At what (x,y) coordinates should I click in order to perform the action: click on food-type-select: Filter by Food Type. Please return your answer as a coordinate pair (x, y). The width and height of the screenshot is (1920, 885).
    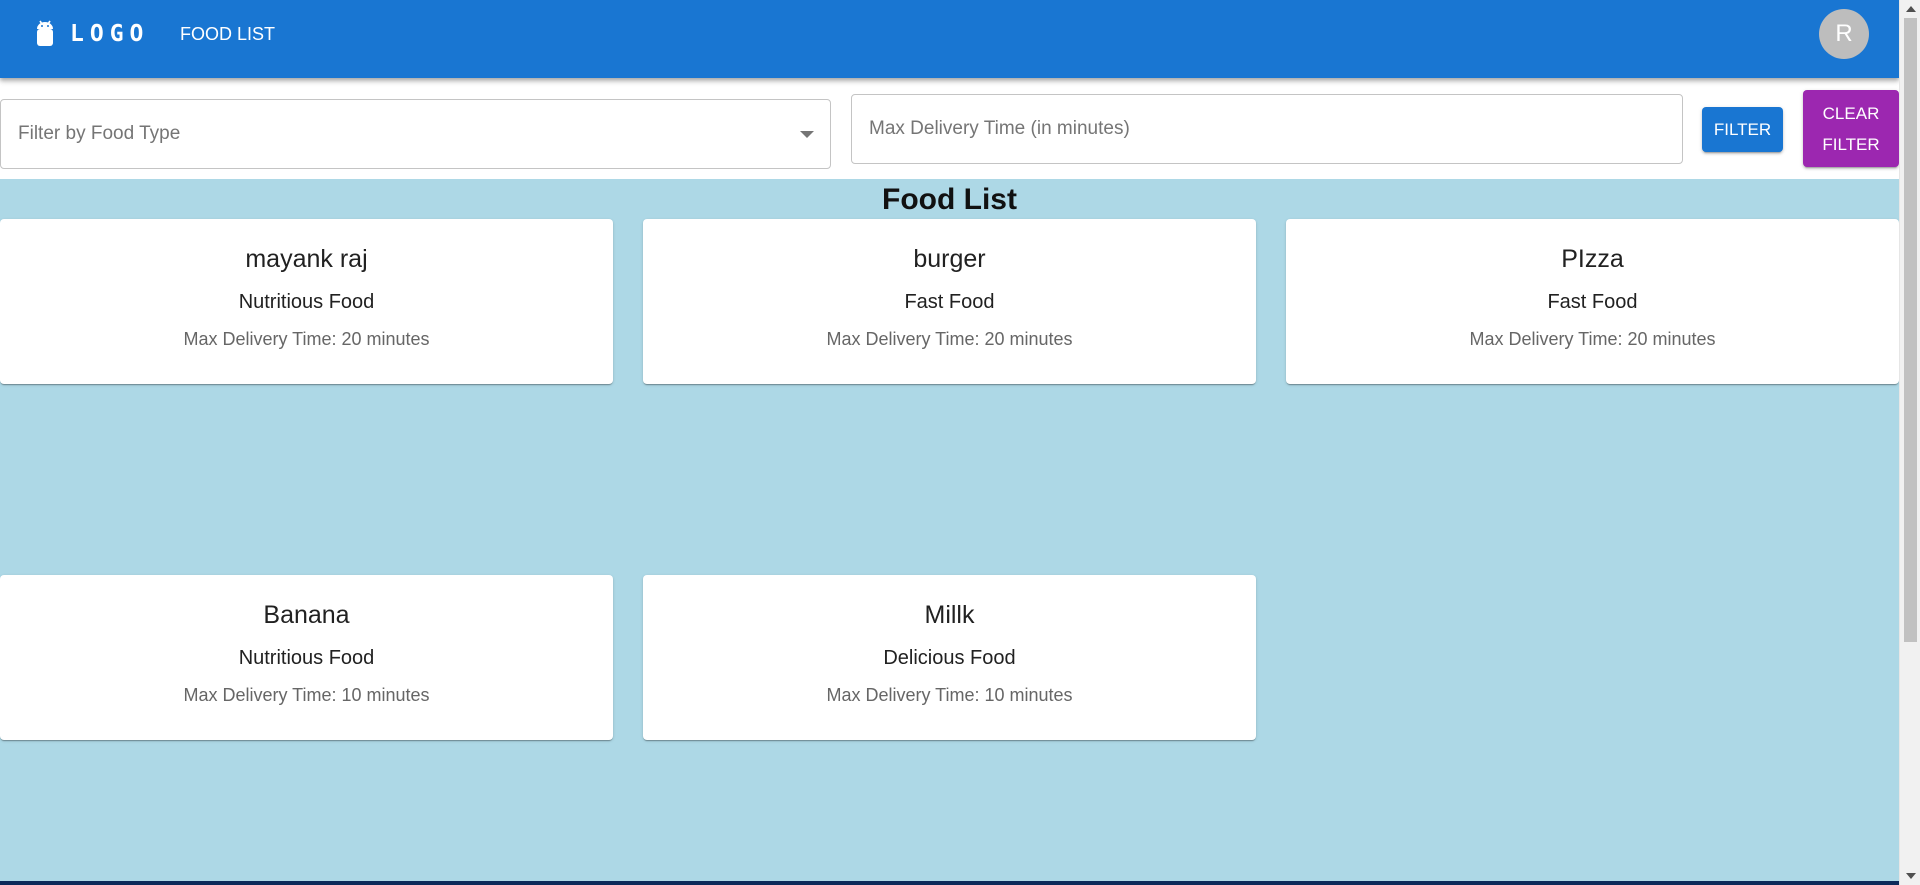
    Looking at the image, I should click on (415, 134).